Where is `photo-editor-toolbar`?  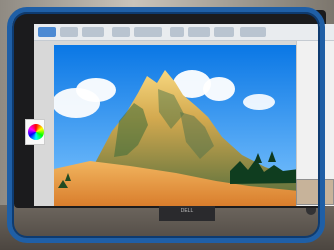
photo-editor-toolbar is located at coordinates (184, 32).